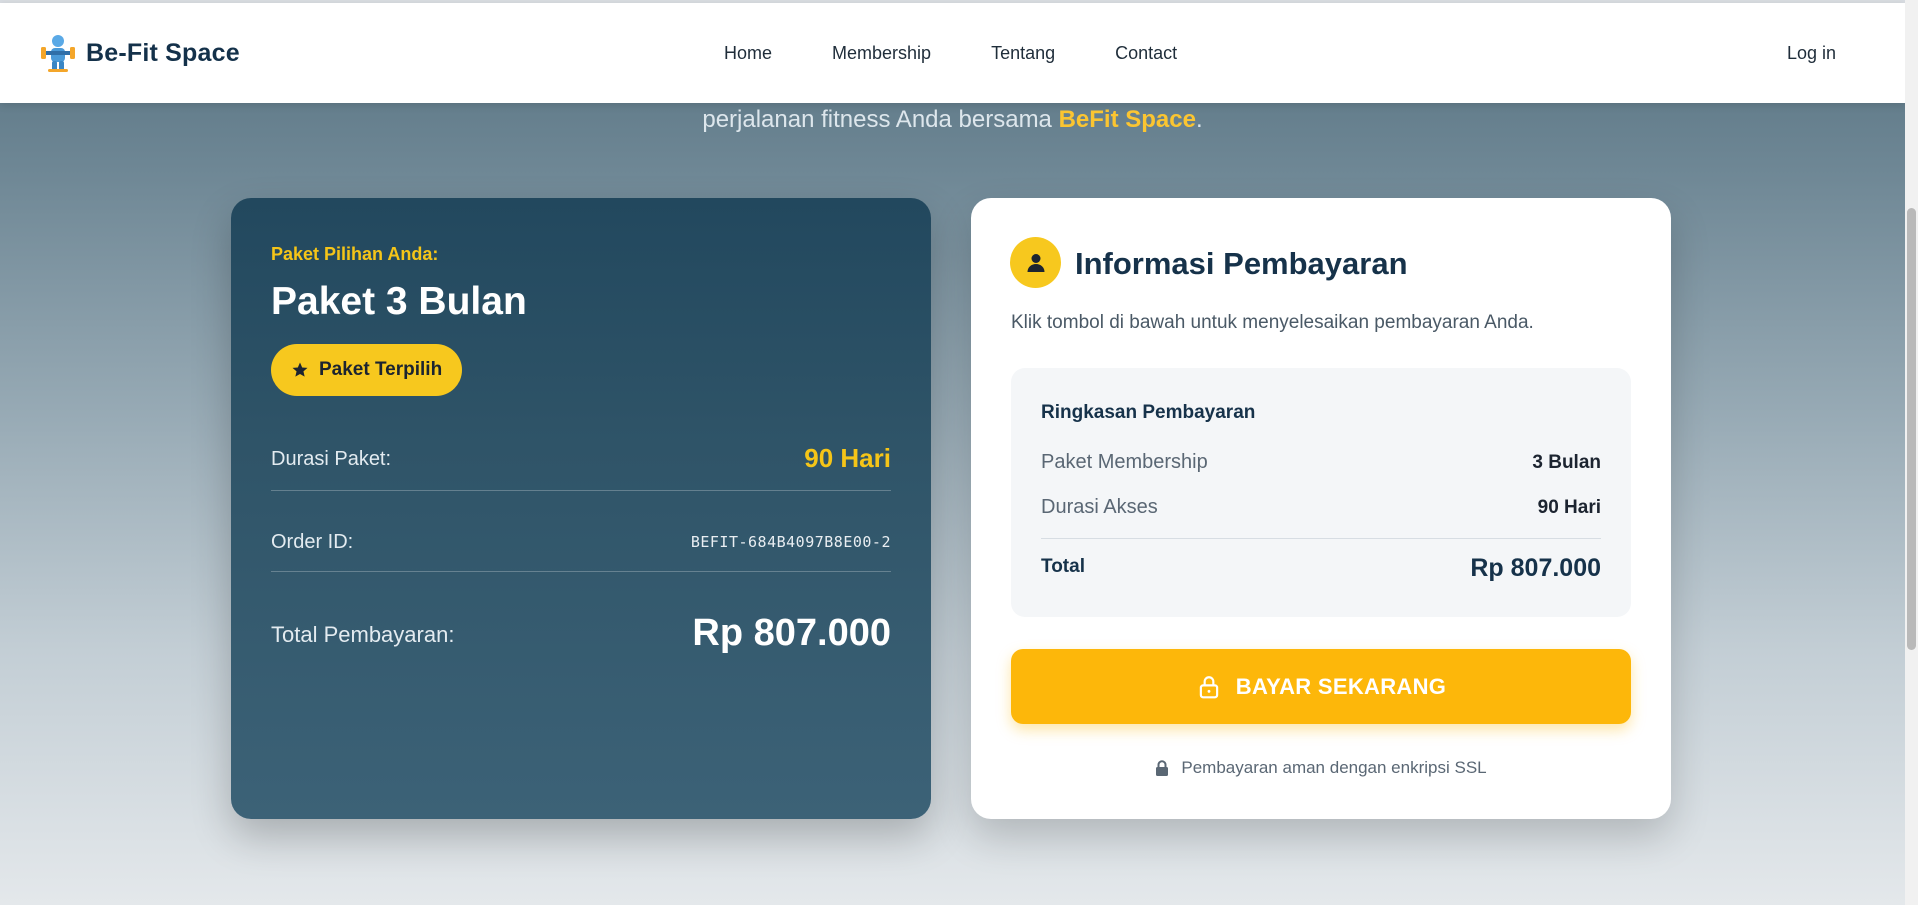  I want to click on package-title: Paket 3 Bulan, so click(399, 301).